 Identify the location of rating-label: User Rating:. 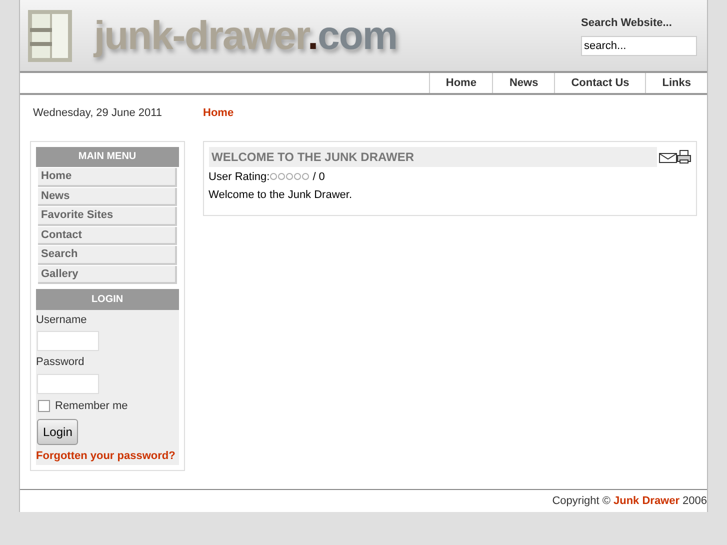
(239, 177).